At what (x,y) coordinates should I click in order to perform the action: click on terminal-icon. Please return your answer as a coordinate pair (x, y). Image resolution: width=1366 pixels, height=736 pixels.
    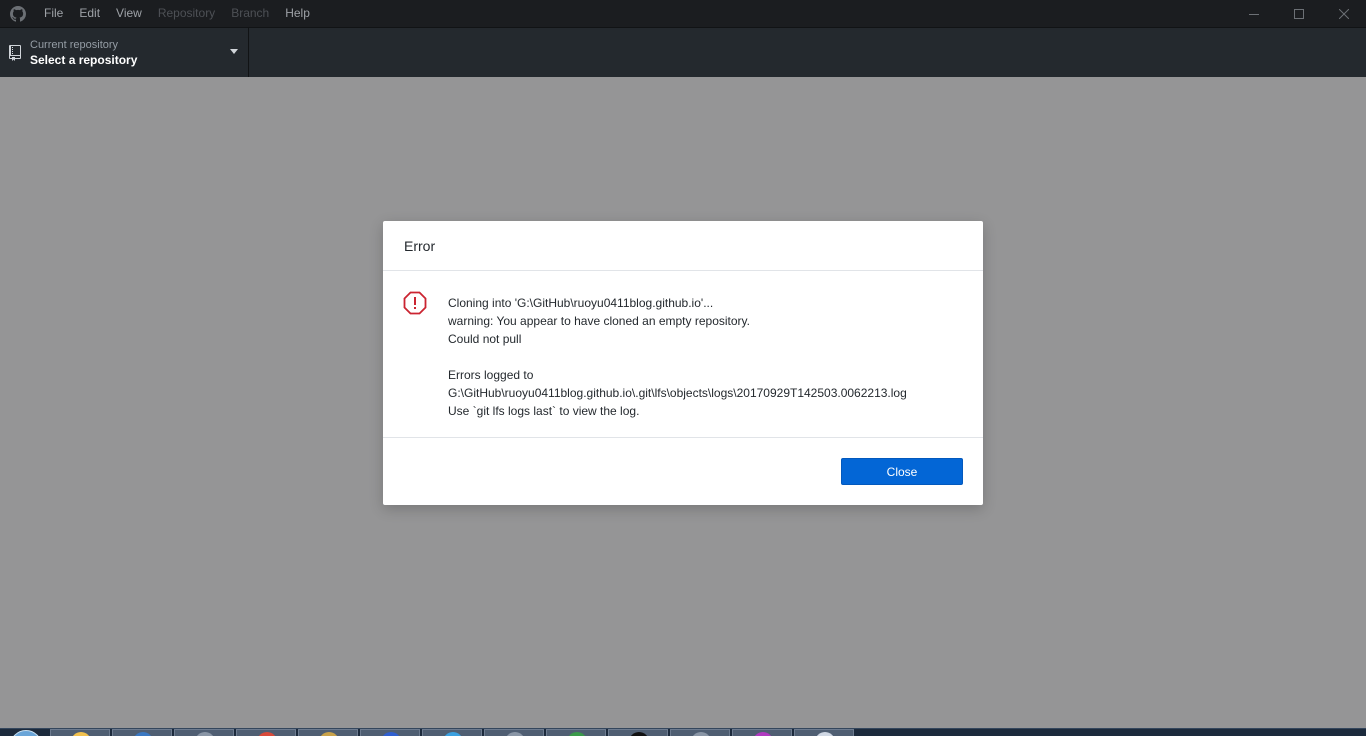
    Looking at the image, I should click on (639, 734).